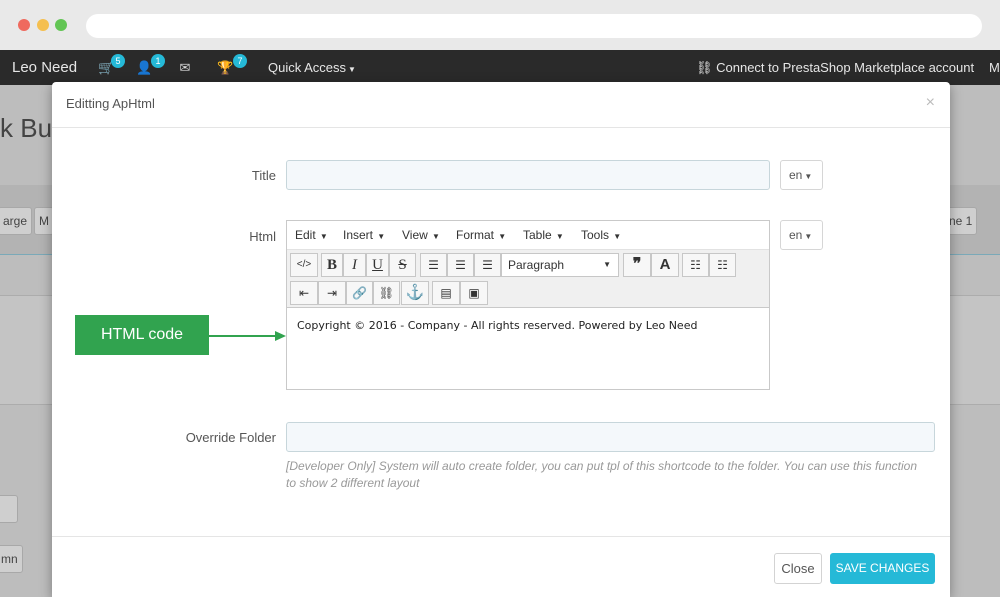 This screenshot has height=597, width=1000. I want to click on menu-tools: Tools ▼, so click(601, 235).